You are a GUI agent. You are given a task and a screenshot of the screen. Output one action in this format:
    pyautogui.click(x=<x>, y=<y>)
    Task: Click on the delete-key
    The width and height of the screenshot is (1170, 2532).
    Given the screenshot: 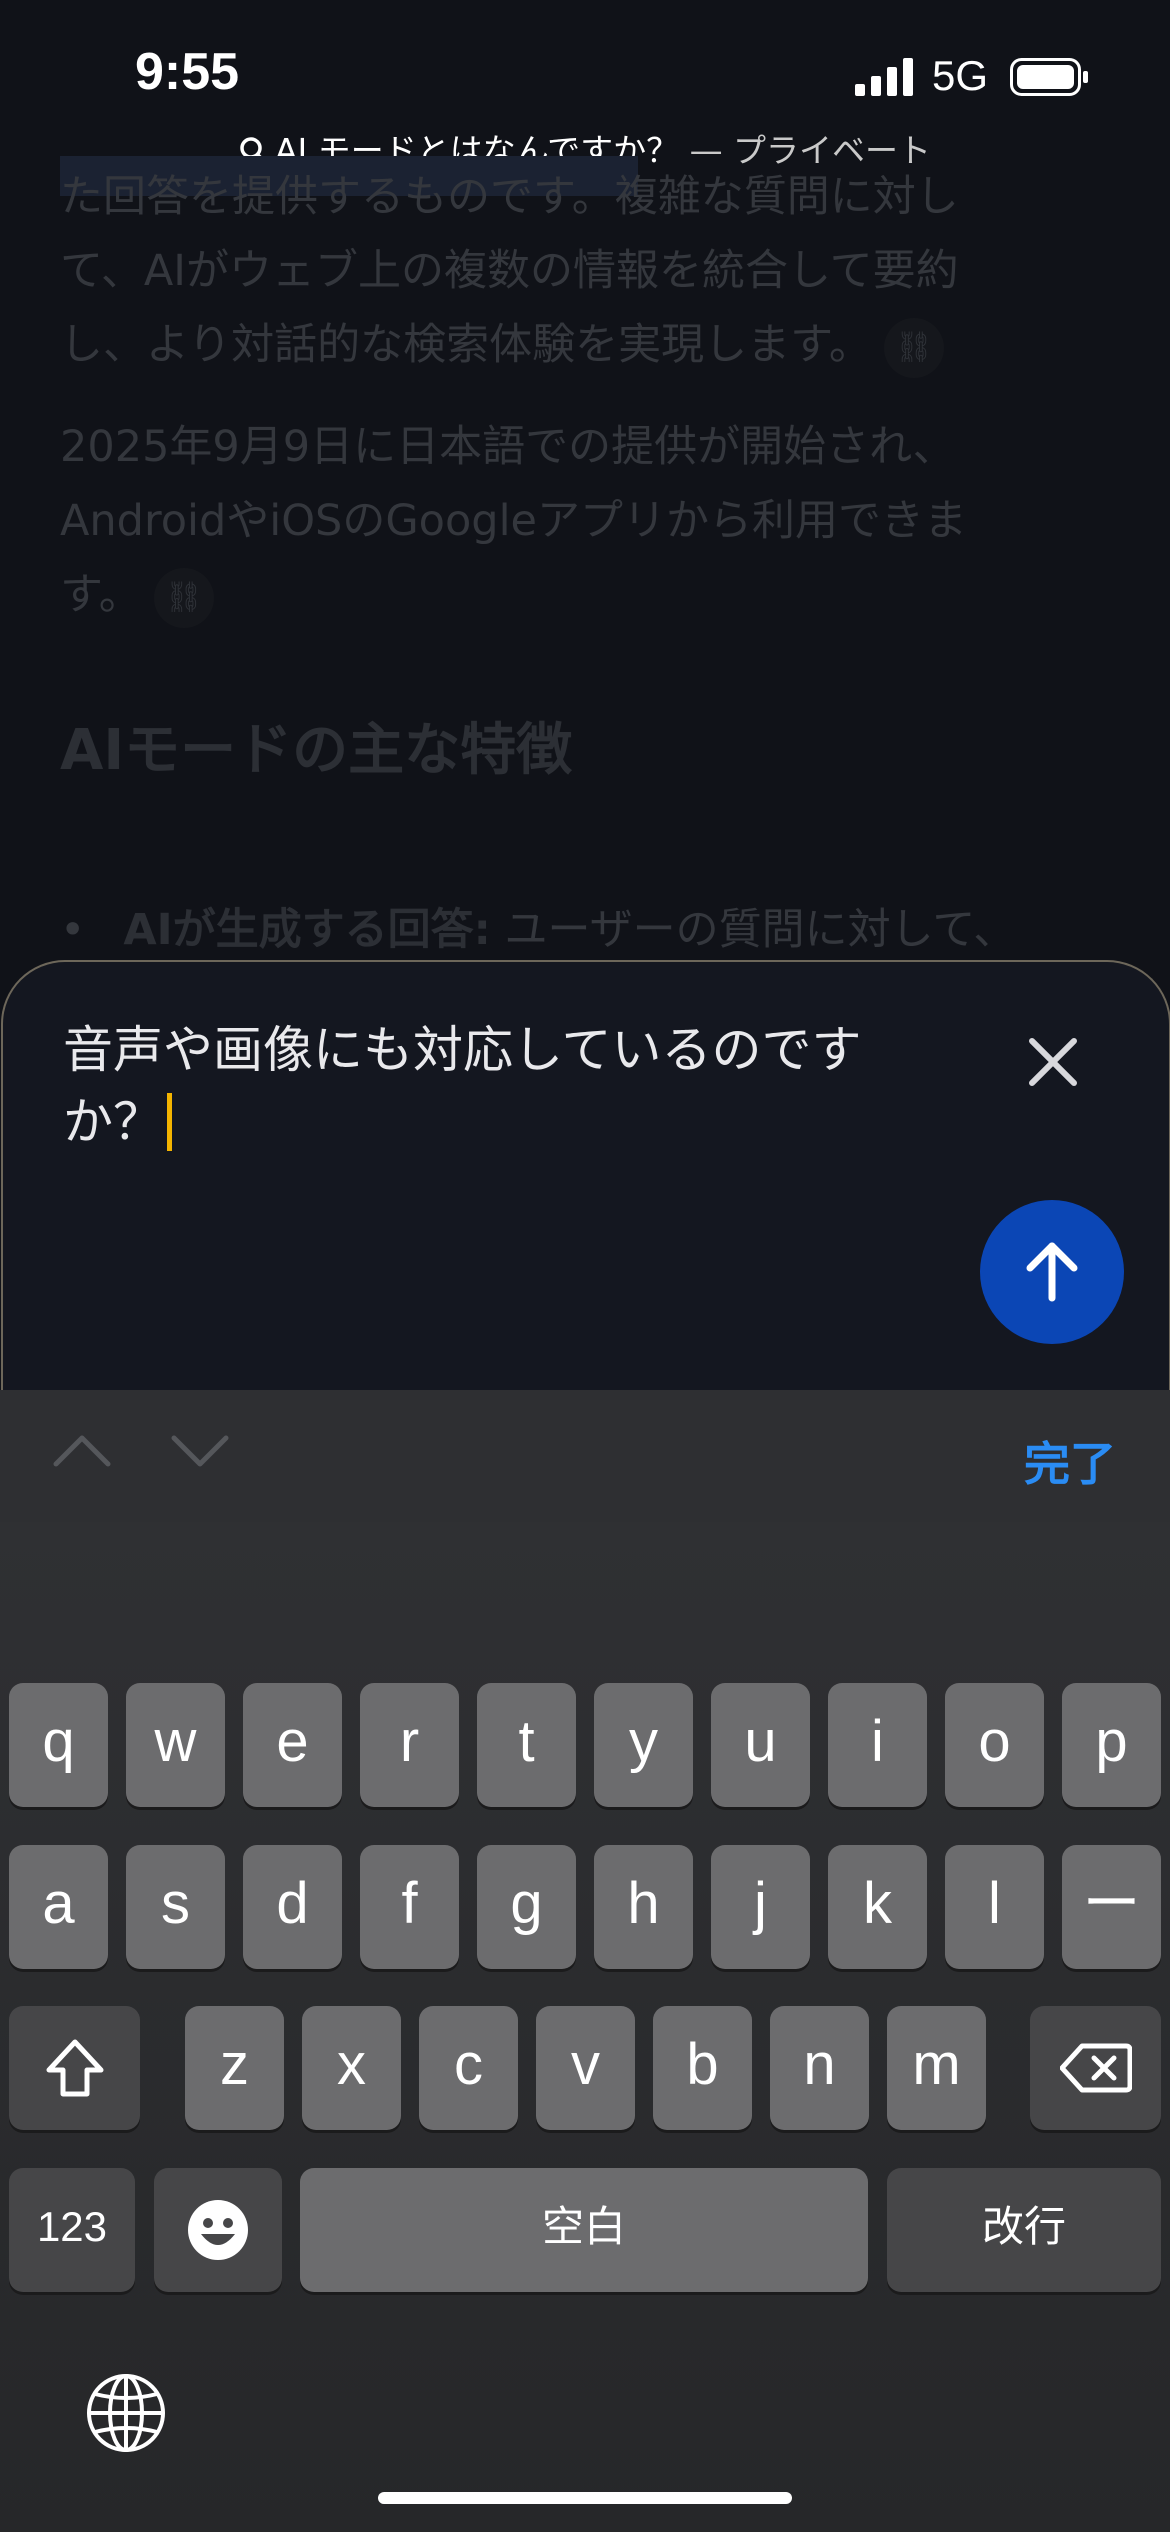 What is the action you would take?
    pyautogui.click(x=1095, y=2068)
    